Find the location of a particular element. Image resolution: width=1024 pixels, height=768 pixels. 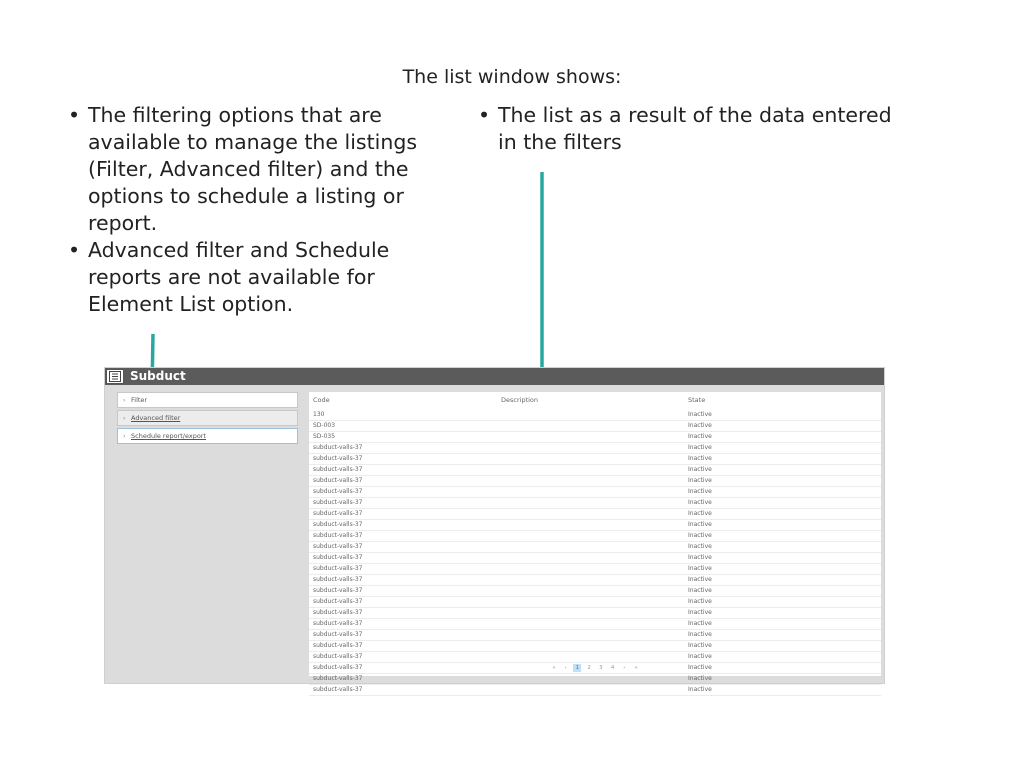

sidebar-item-advanced-filter: › Advanced filter is located at coordinates (207, 418).